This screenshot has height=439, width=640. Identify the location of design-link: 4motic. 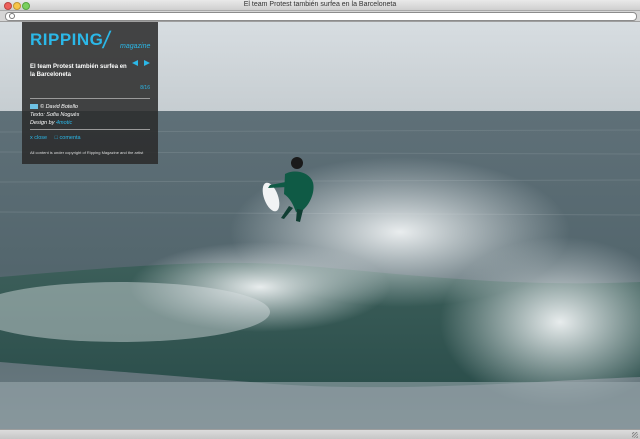
(64, 123).